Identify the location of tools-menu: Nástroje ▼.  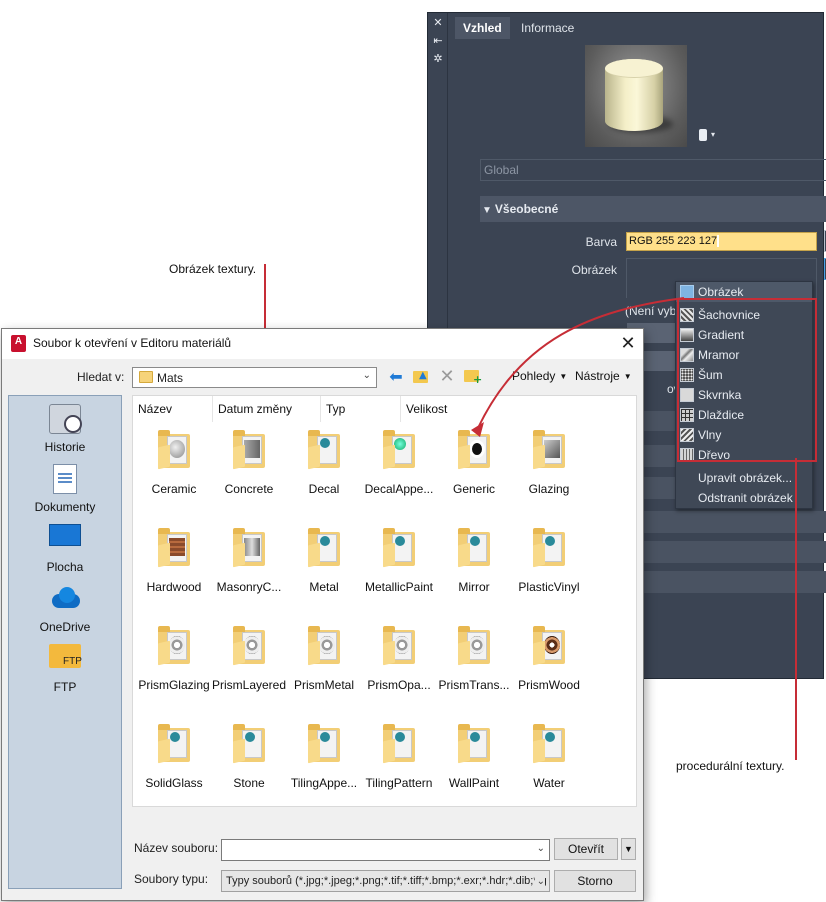
(603, 376).